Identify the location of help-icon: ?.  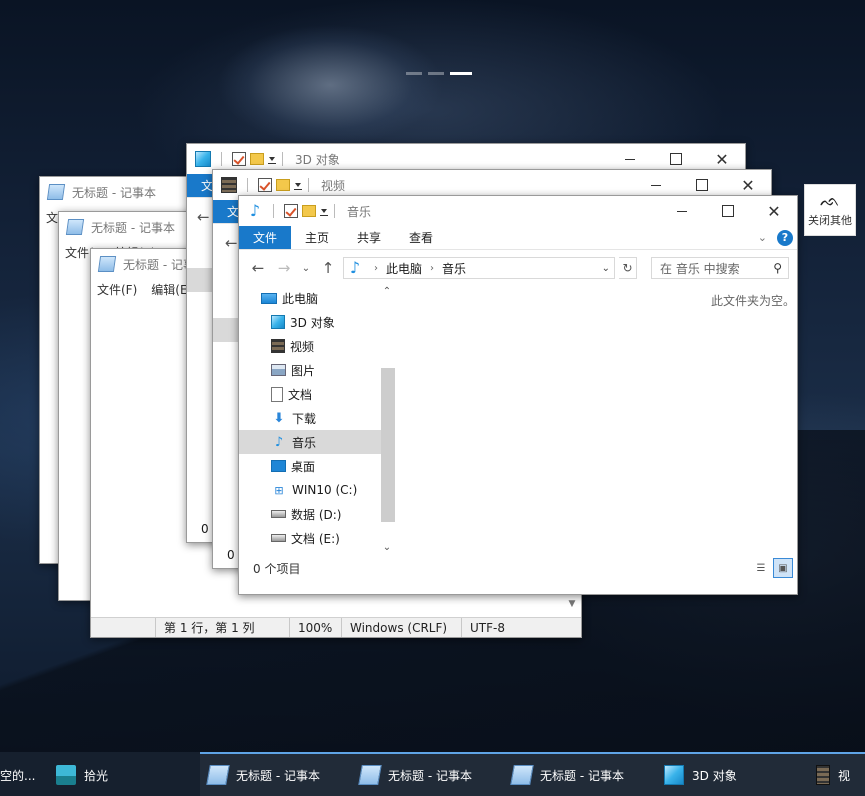
(785, 237).